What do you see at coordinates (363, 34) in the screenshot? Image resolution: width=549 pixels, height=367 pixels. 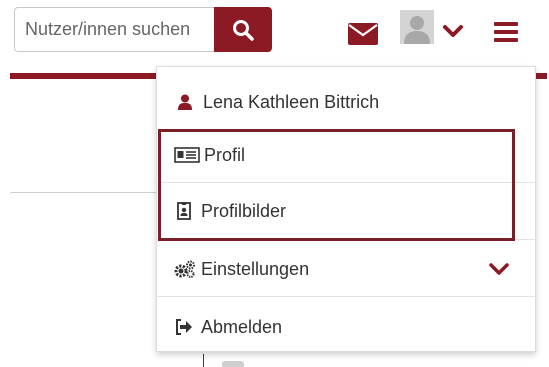 I see `envelope-icon` at bounding box center [363, 34].